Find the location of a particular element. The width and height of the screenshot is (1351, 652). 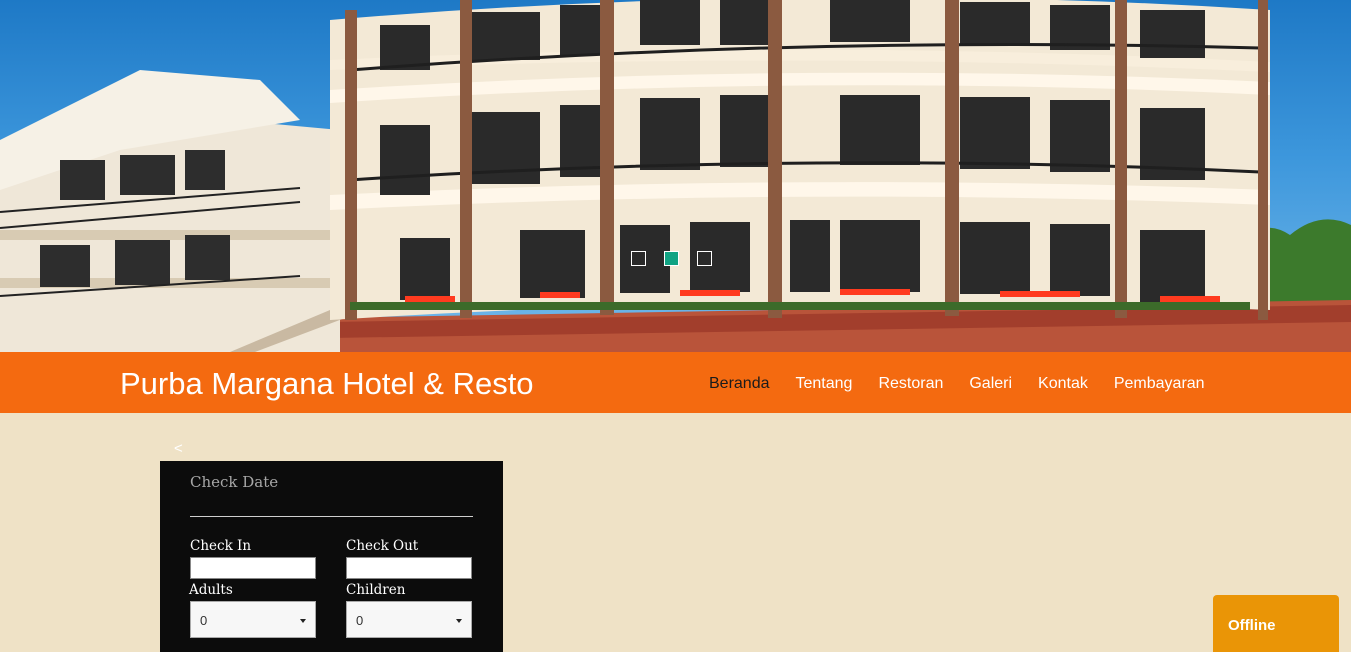

adults-select: 0 is located at coordinates (253, 619).